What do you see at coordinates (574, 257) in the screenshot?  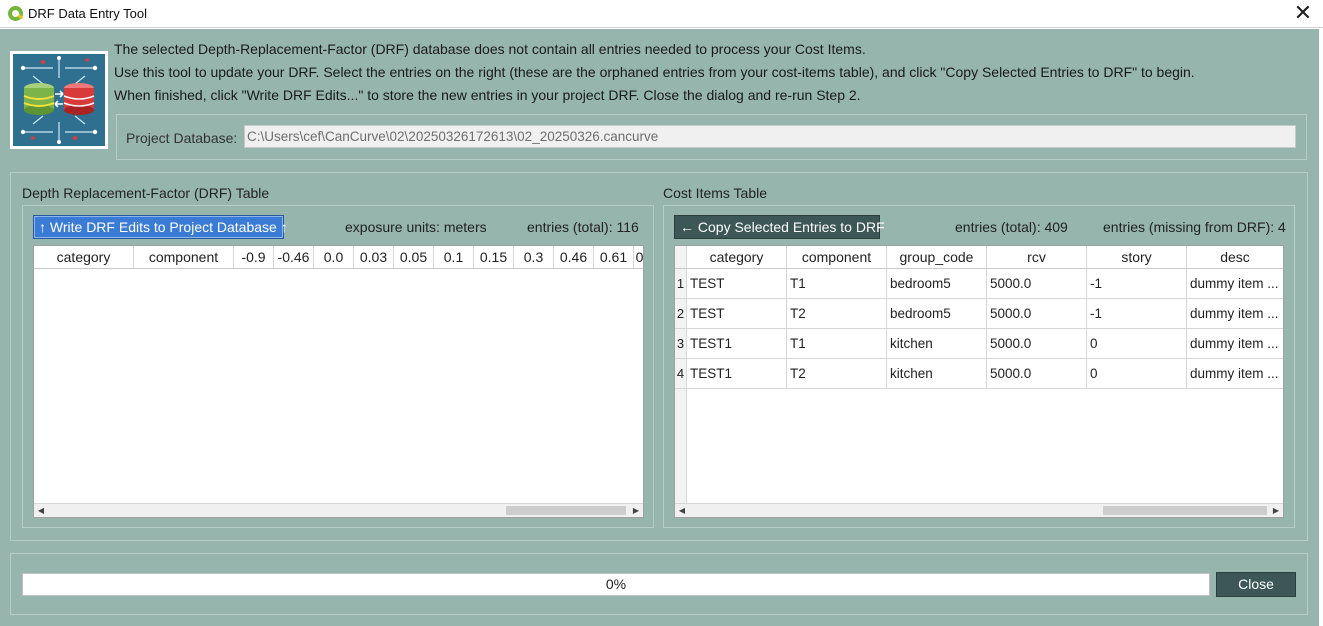 I see `drf-col-header: 0.46` at bounding box center [574, 257].